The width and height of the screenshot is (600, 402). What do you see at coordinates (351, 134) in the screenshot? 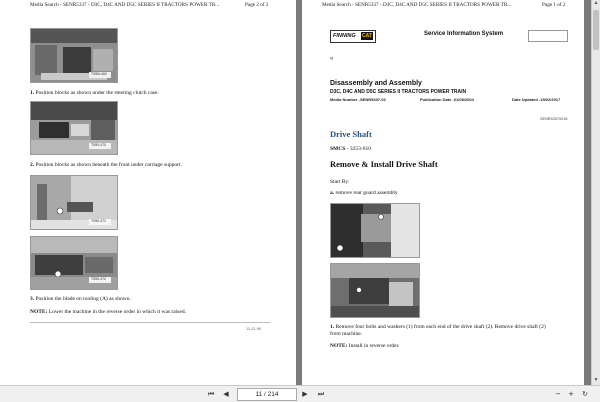
I see `section-title: Drive Shaft` at bounding box center [351, 134].